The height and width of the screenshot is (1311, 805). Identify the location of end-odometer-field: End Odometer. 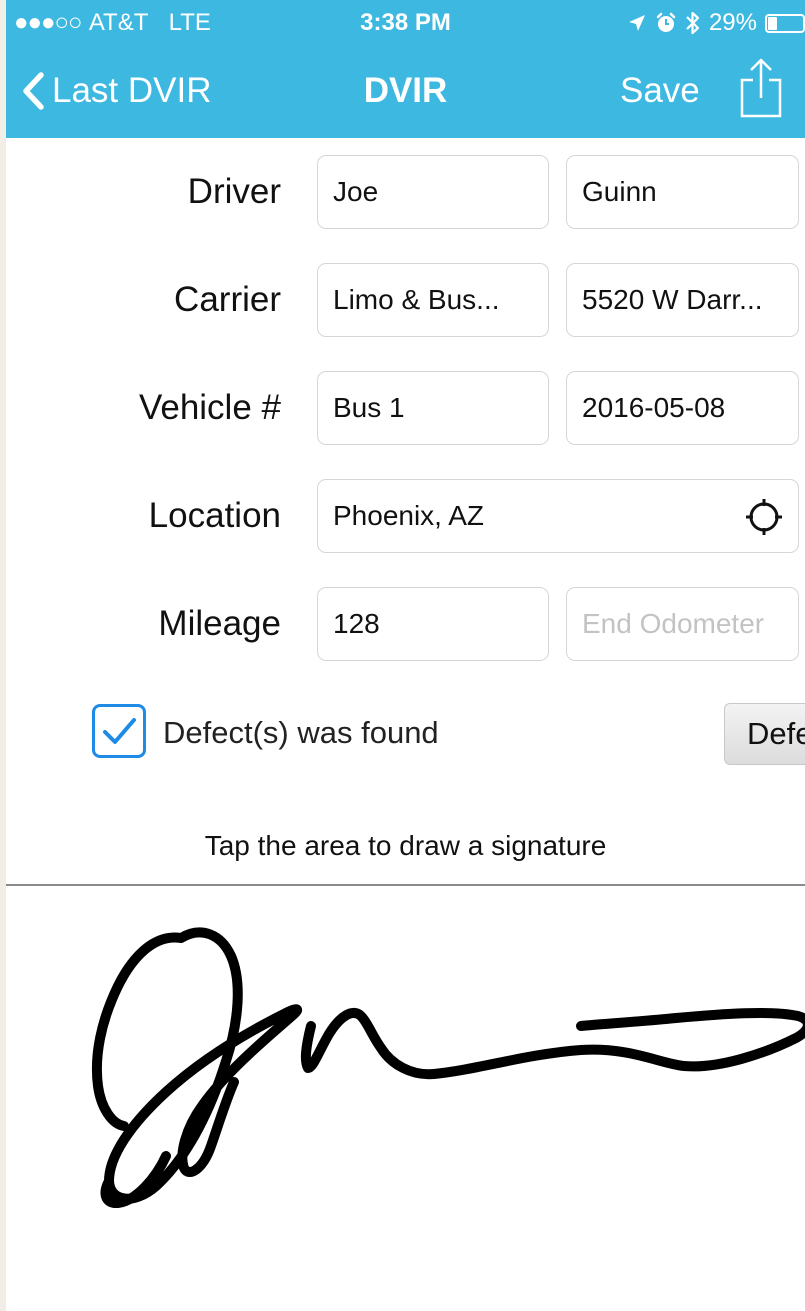
(682, 624).